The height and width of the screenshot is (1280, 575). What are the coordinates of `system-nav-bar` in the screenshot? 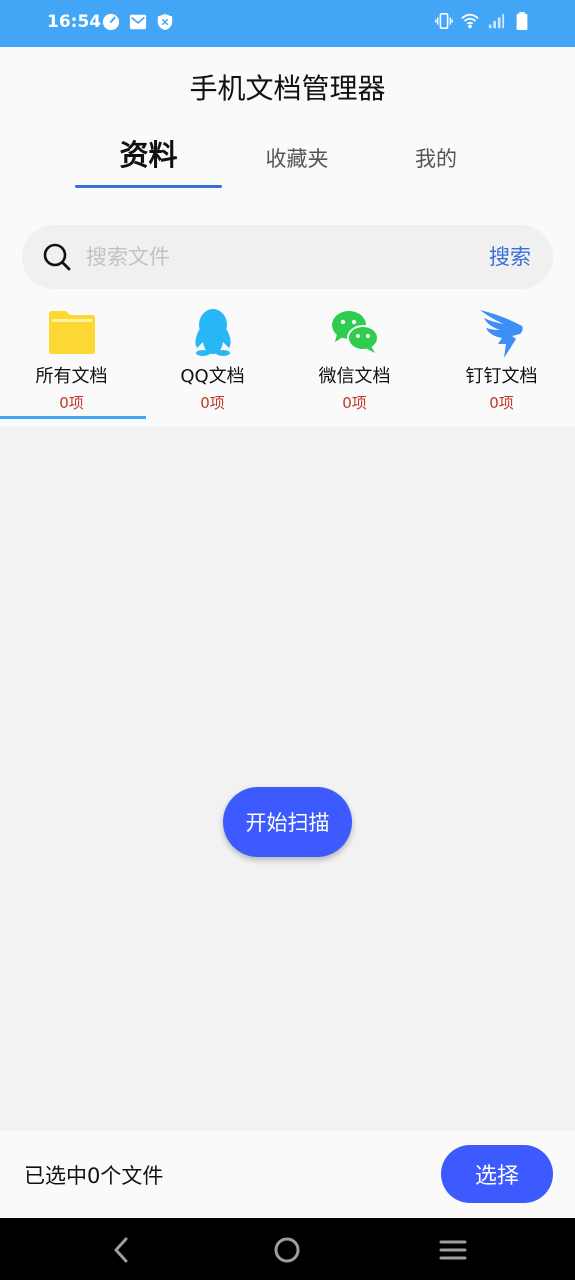 It's located at (287, 1249).